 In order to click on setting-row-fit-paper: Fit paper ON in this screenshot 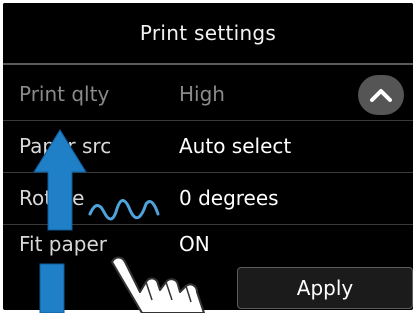, I will do `click(183, 244)`.